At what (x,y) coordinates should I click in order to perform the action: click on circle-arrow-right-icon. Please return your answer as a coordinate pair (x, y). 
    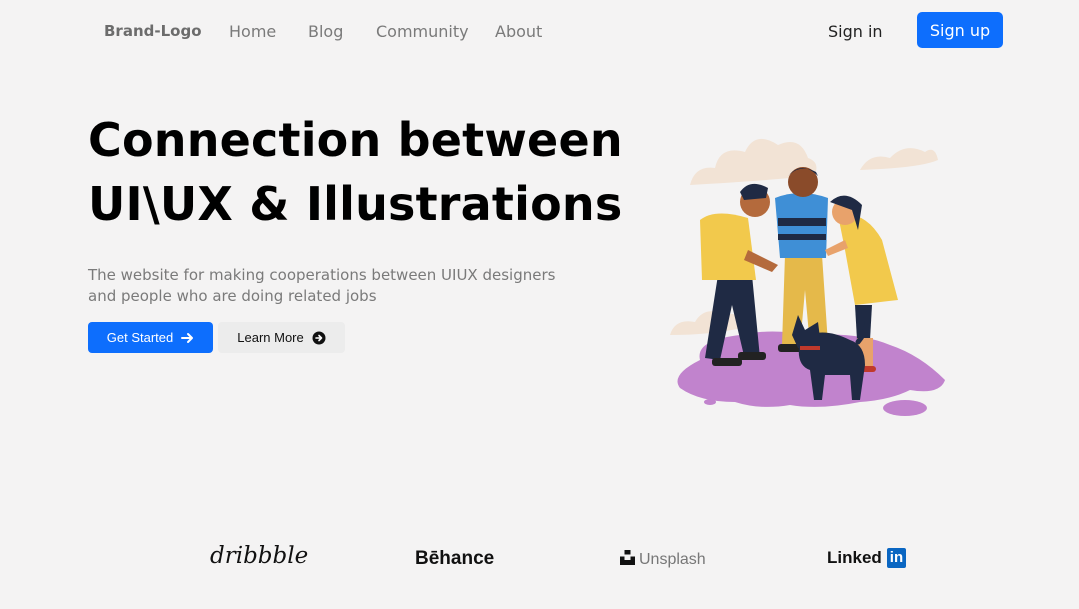
    Looking at the image, I should click on (319, 338).